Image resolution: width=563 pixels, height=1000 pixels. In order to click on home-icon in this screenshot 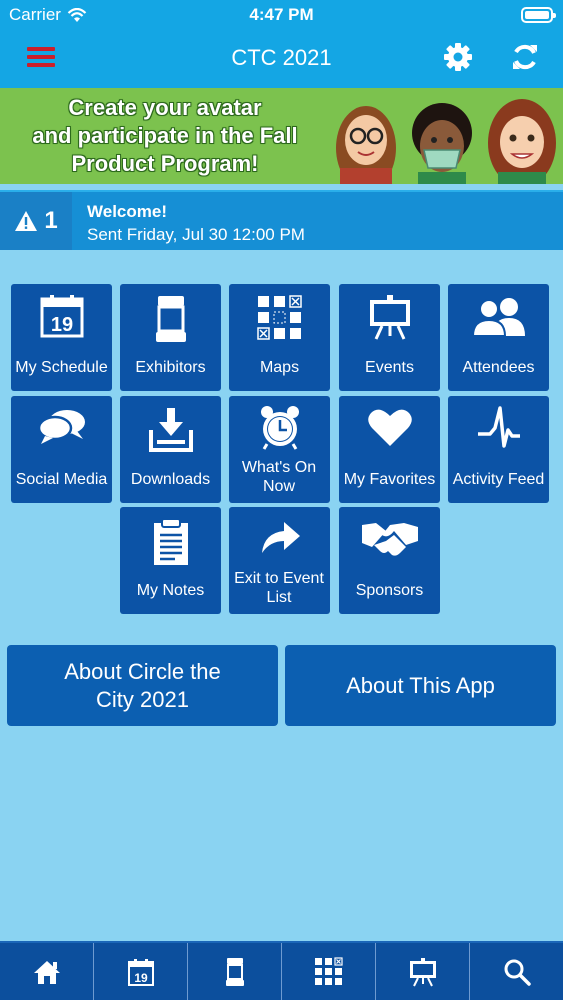, I will do `click(46, 972)`.